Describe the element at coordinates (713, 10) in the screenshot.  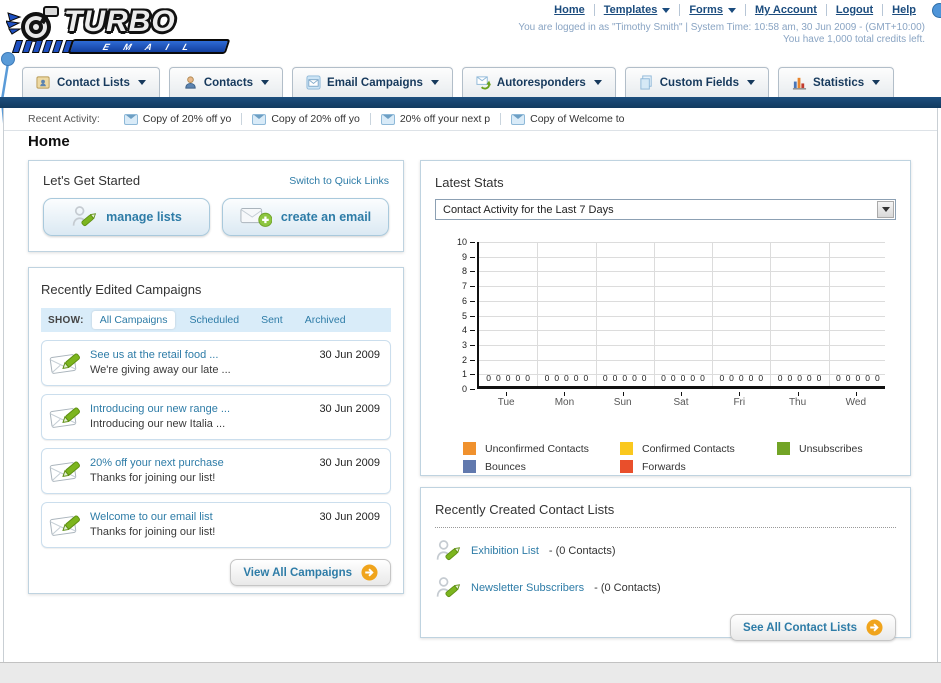
I see `nav-forms: Forms` at that location.